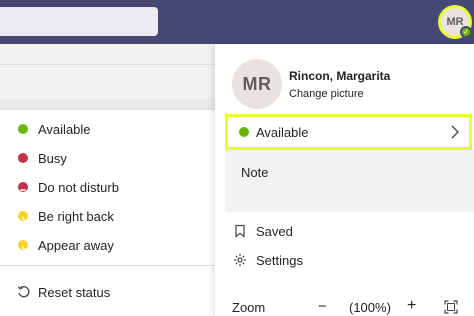  Describe the element at coordinates (76, 245) in the screenshot. I see `status-option-label: Appear away` at that location.